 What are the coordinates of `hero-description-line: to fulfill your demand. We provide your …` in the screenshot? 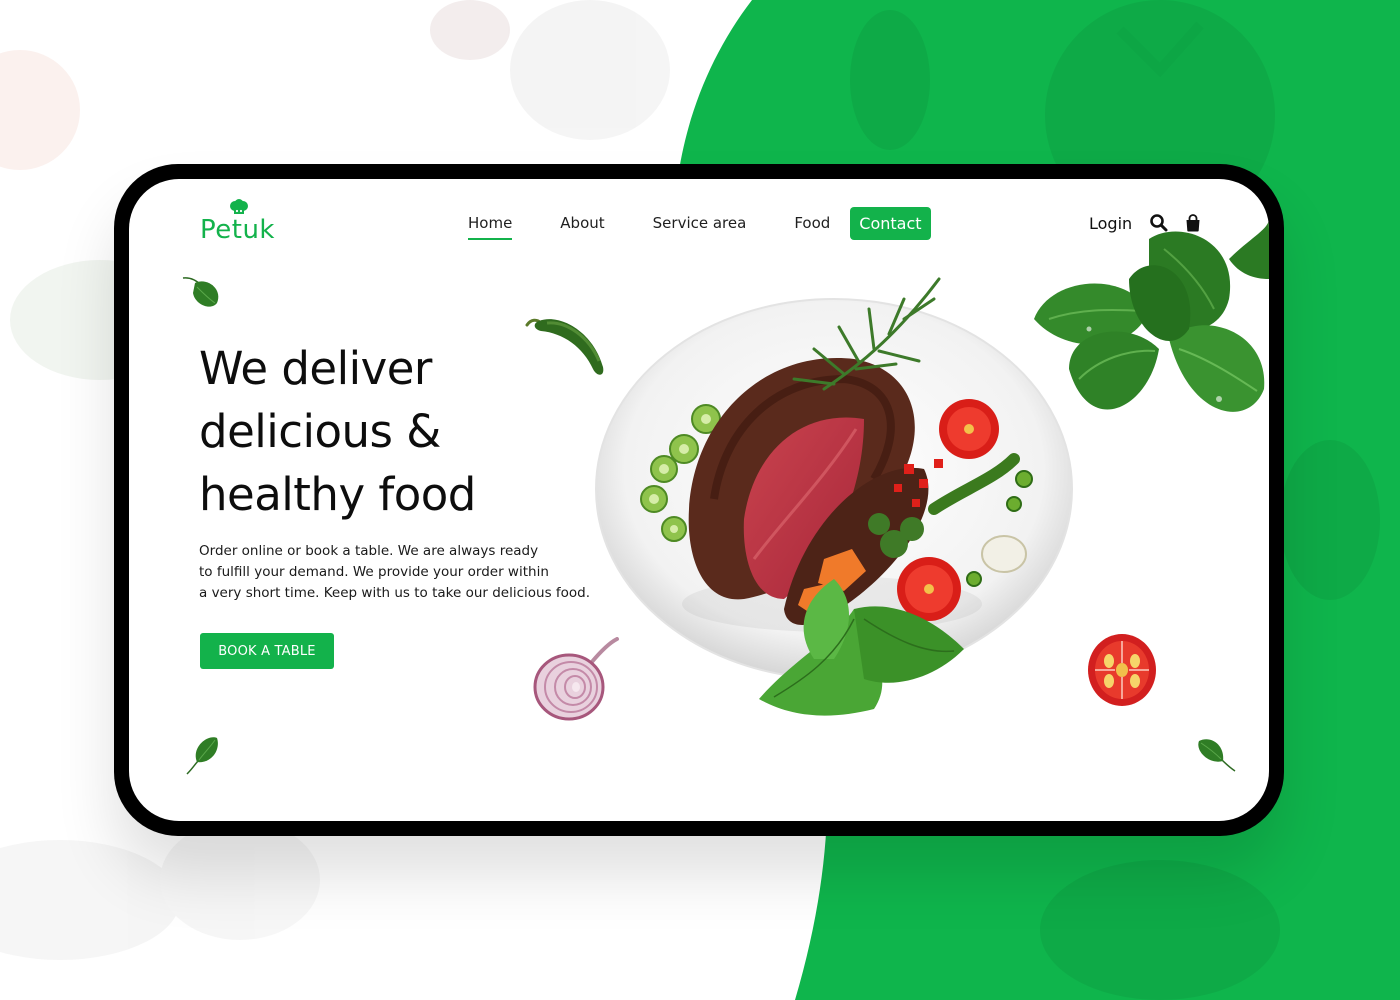 It's located at (374, 572).